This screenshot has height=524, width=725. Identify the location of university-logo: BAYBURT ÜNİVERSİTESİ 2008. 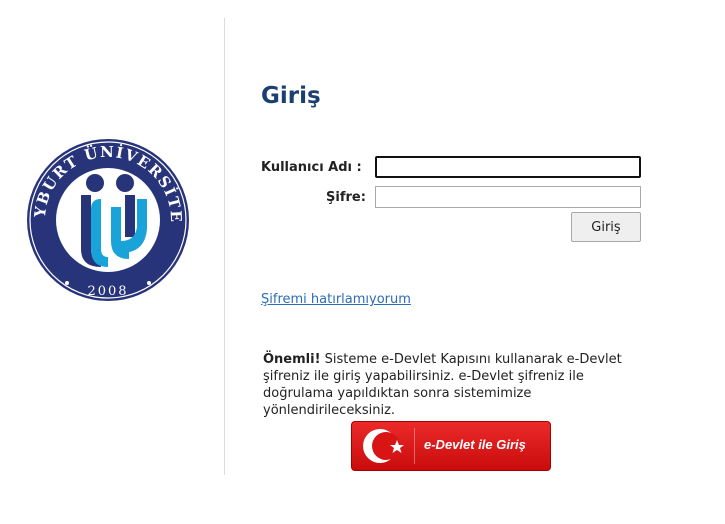
(104, 212).